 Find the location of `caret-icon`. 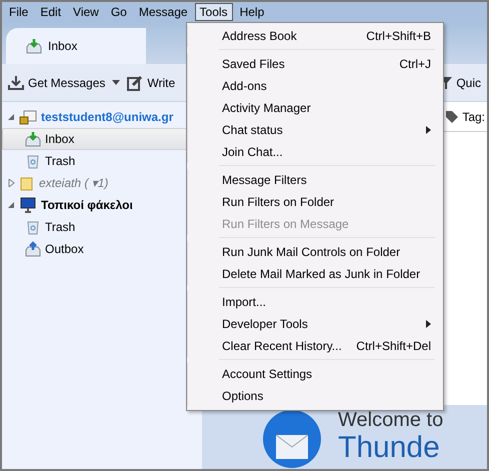

caret-icon is located at coordinates (116, 82).